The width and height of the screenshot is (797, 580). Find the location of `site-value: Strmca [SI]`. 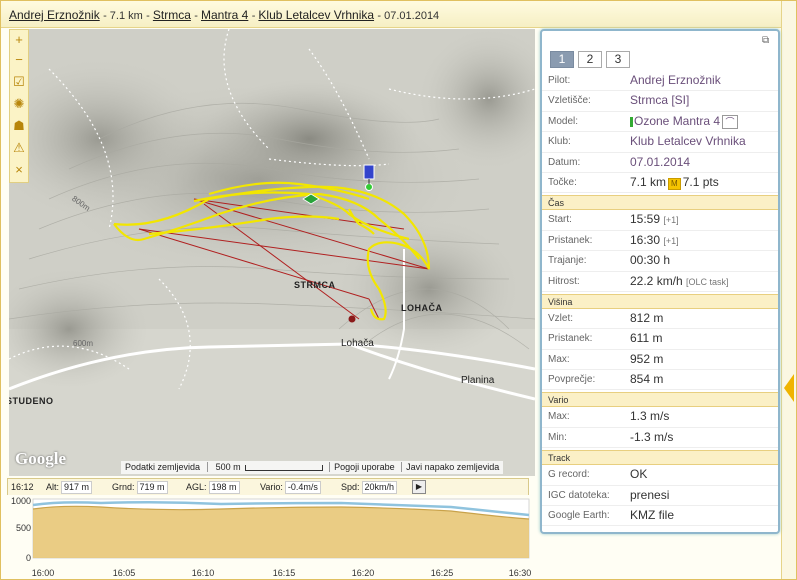

site-value: Strmca [SI] is located at coordinates (659, 100).